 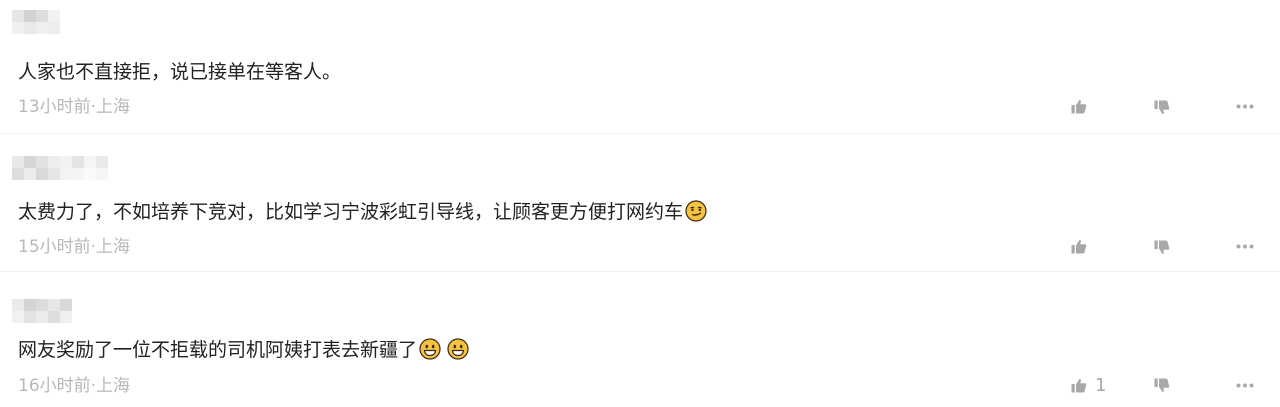 I want to click on comment-meta: 13小时前·上海, so click(x=74, y=107).